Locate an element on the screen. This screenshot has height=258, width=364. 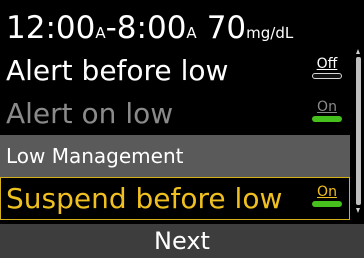
scroll-thumb is located at coordinates (358, 131).